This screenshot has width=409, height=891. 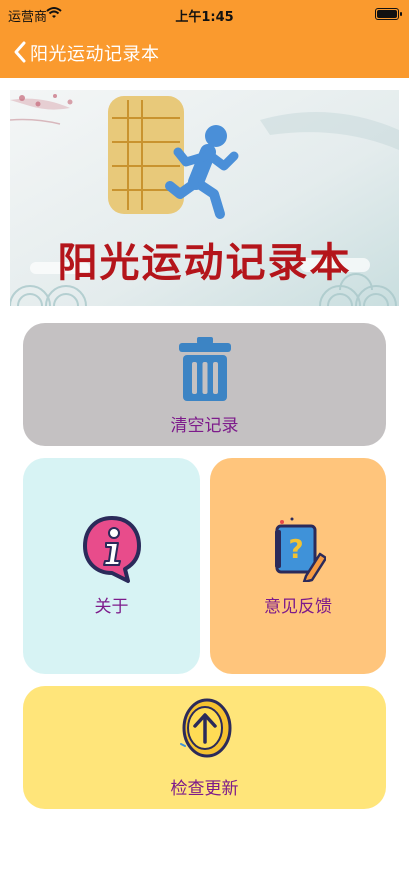 I want to click on clock-time: 上午1:45, so click(x=204, y=17).